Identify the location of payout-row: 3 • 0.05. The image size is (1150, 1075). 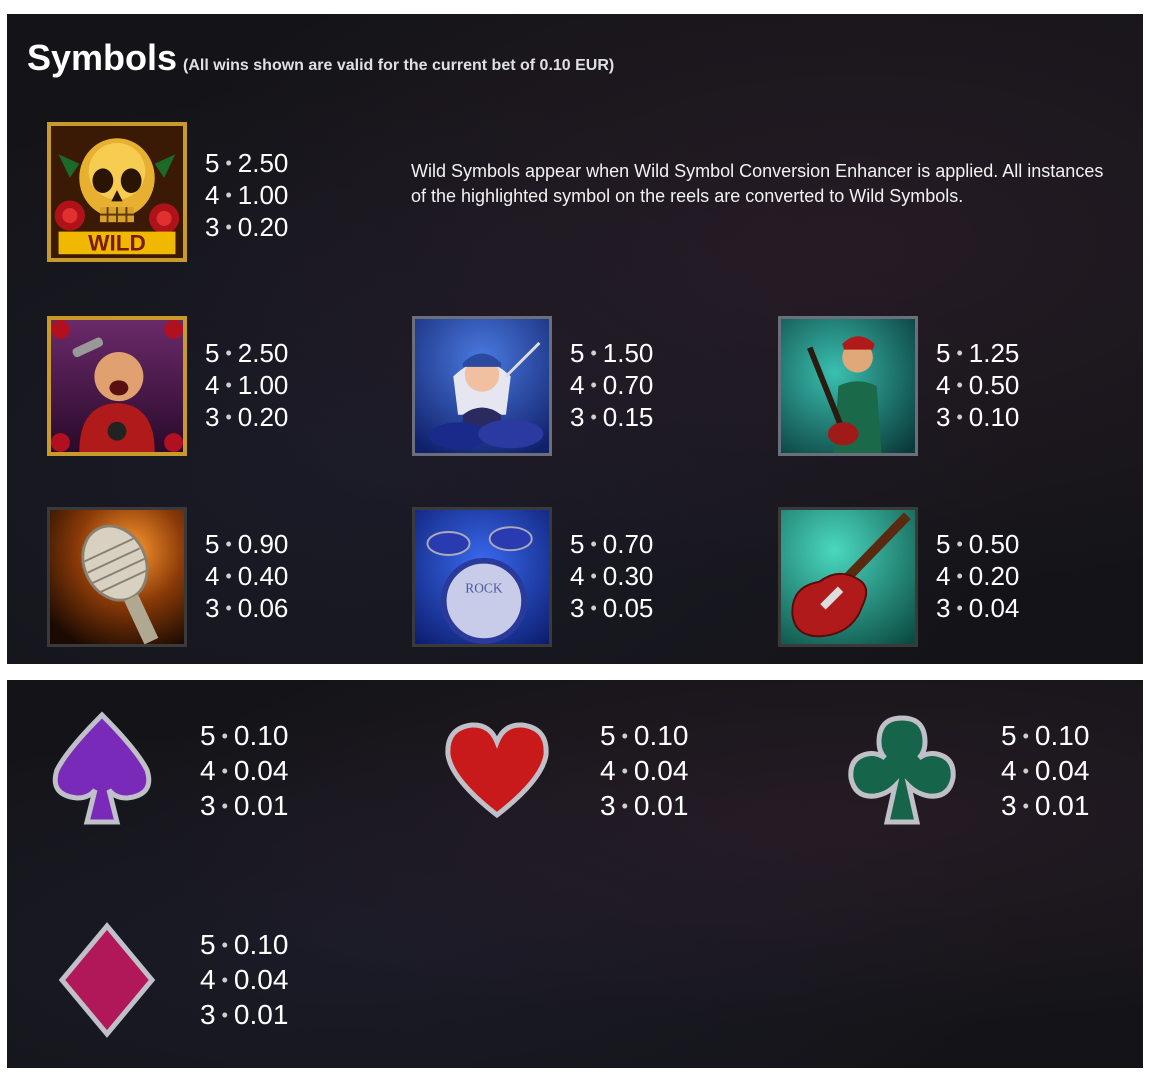
(612, 608).